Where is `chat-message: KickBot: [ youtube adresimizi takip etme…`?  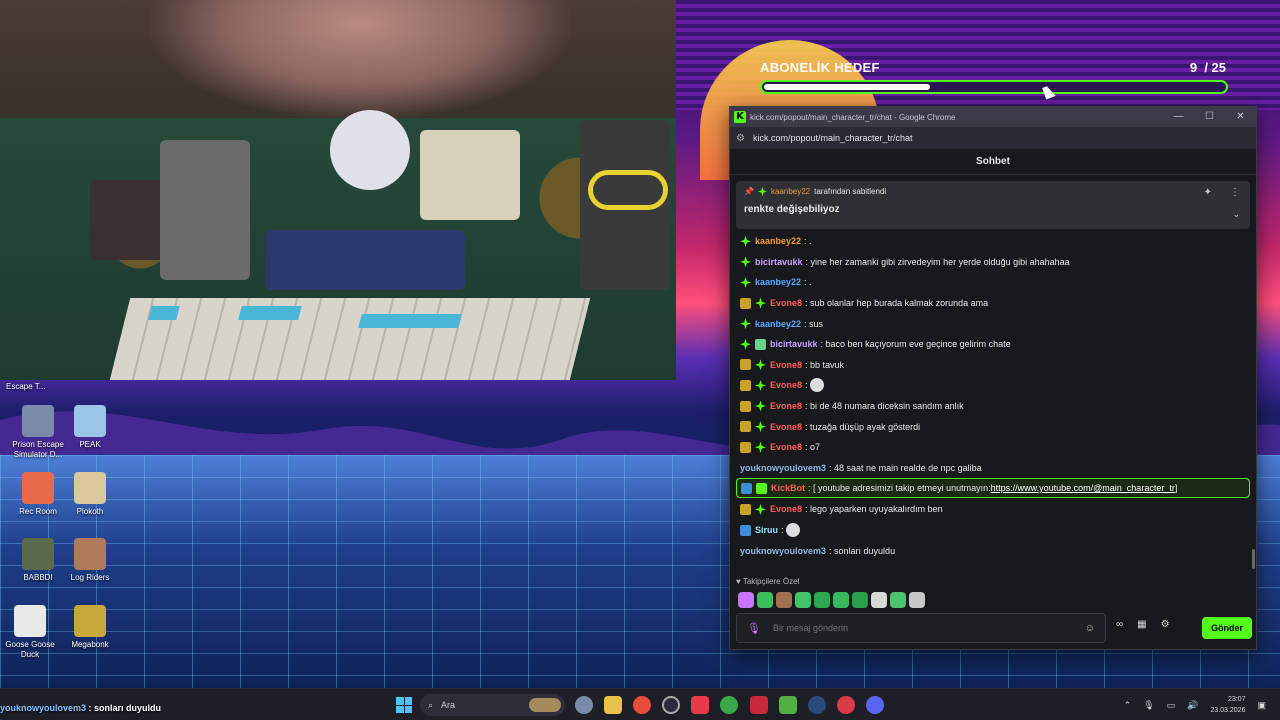 chat-message: KickBot: [ youtube adresimizi takip etme… is located at coordinates (993, 488).